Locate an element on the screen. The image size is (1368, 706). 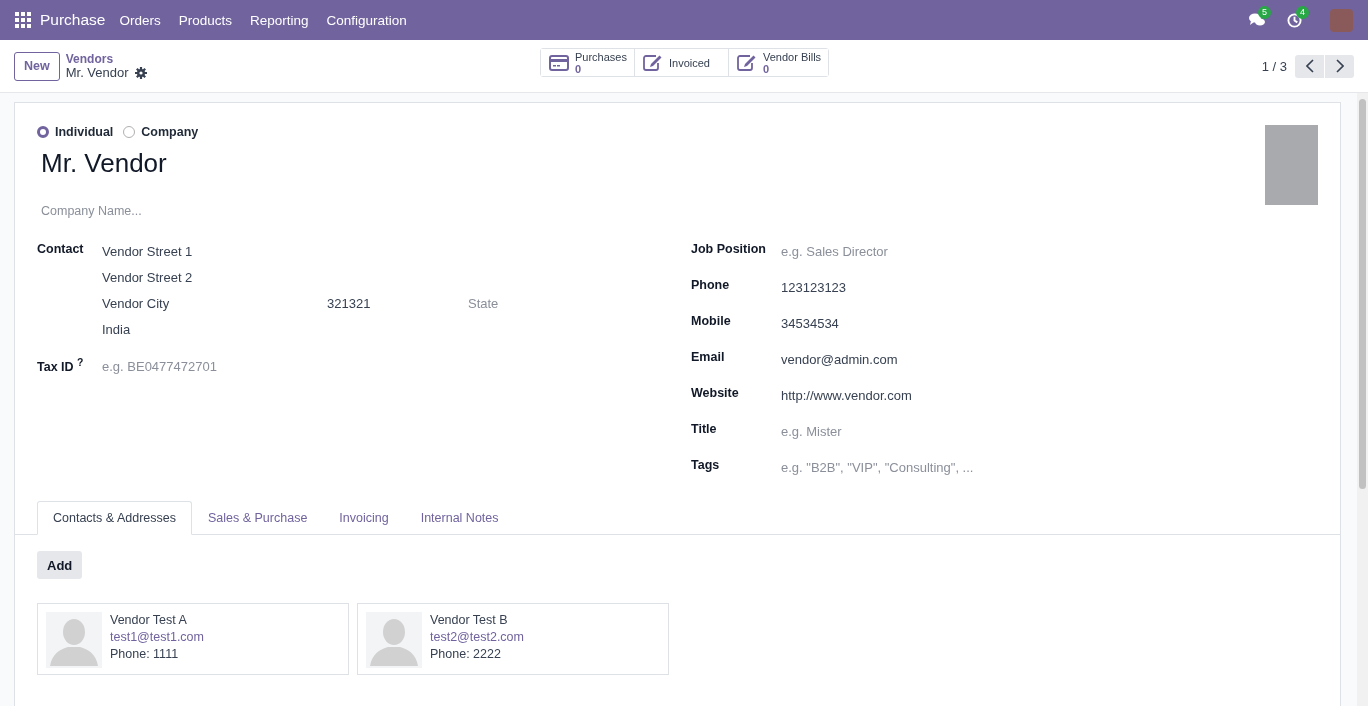
menu-item: Products is located at coordinates (205, 20).